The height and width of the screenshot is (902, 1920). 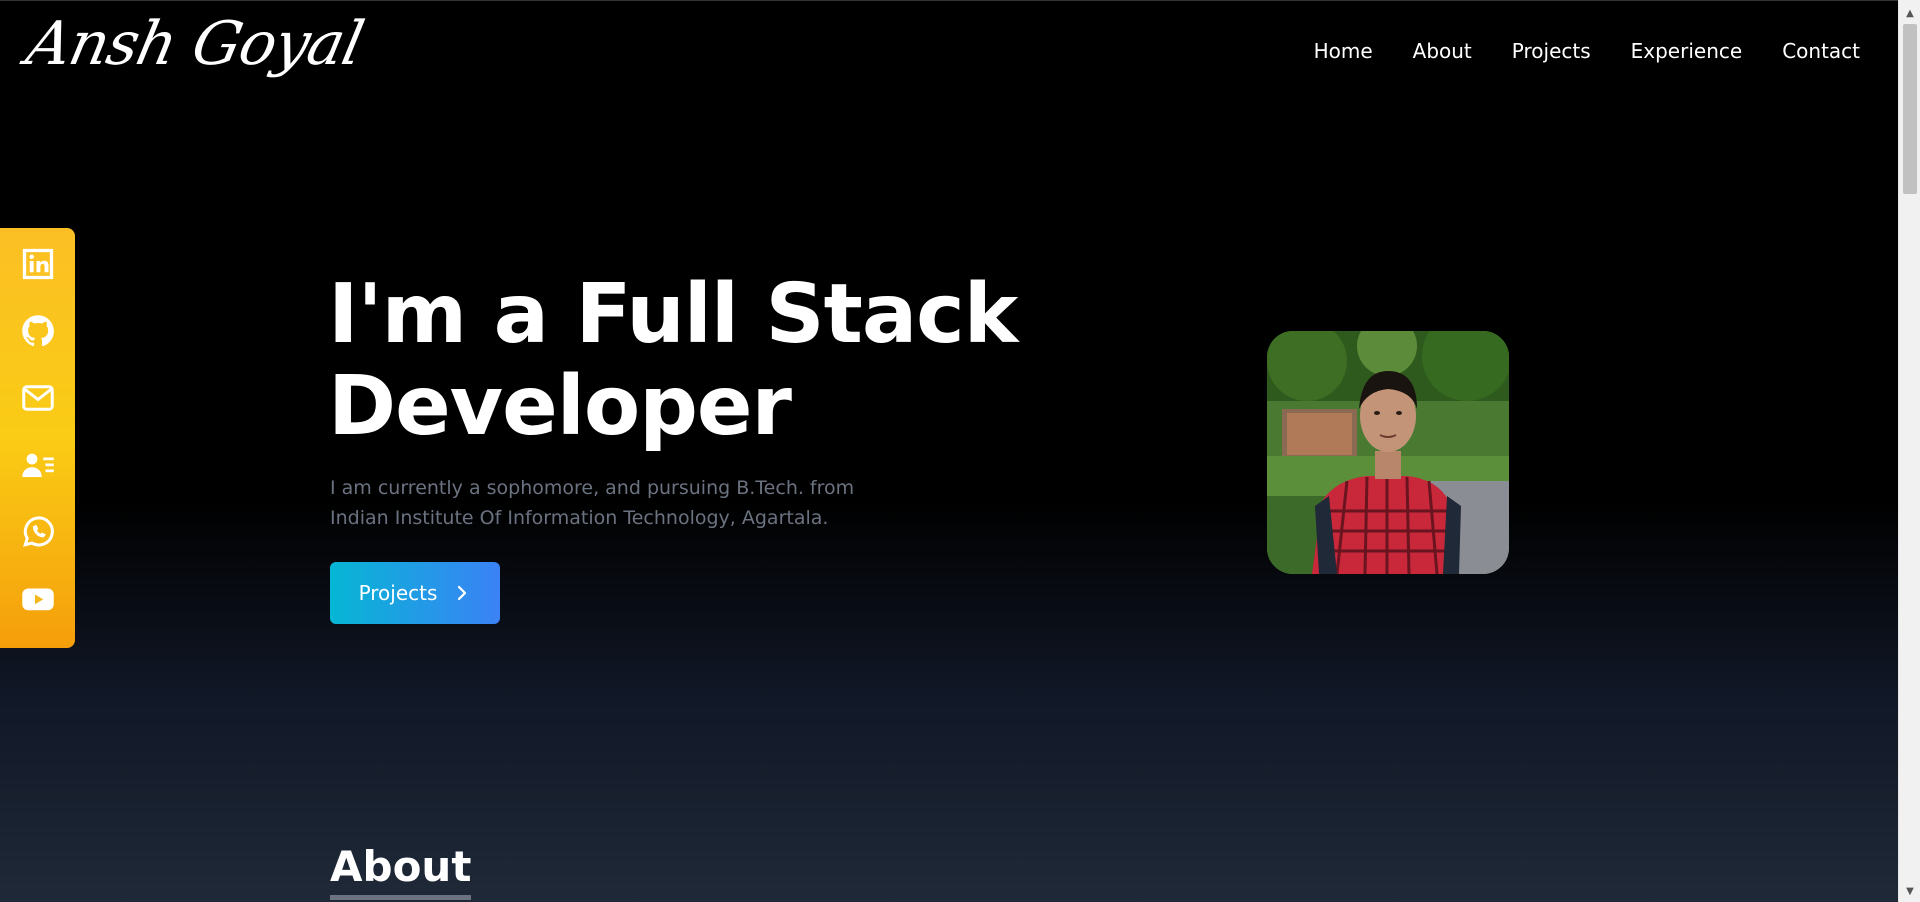 What do you see at coordinates (1909, 13) in the screenshot?
I see `scroll-up-arrow-icon: ▲` at bounding box center [1909, 13].